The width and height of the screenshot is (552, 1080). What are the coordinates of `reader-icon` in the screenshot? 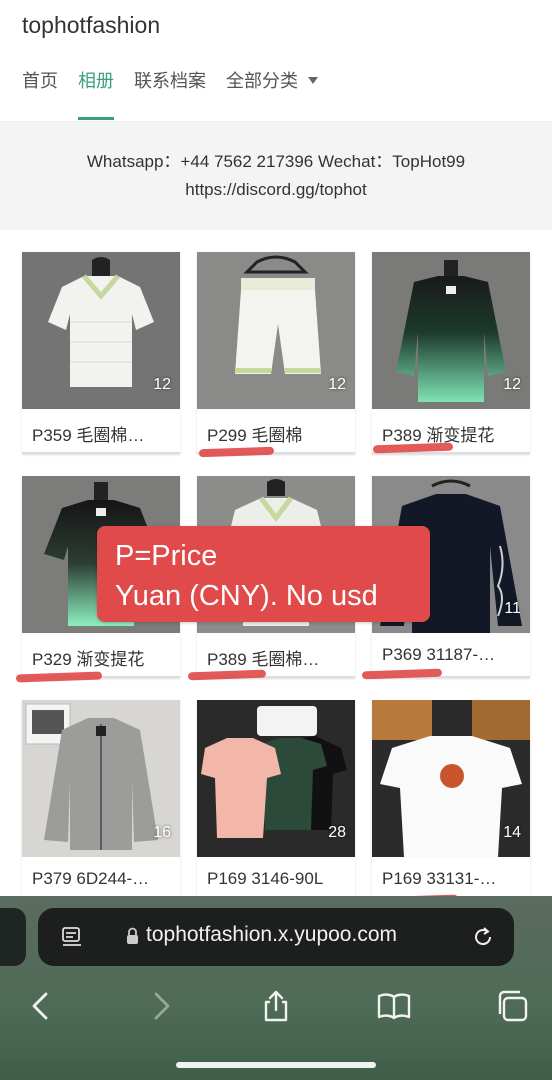 It's located at (72, 937).